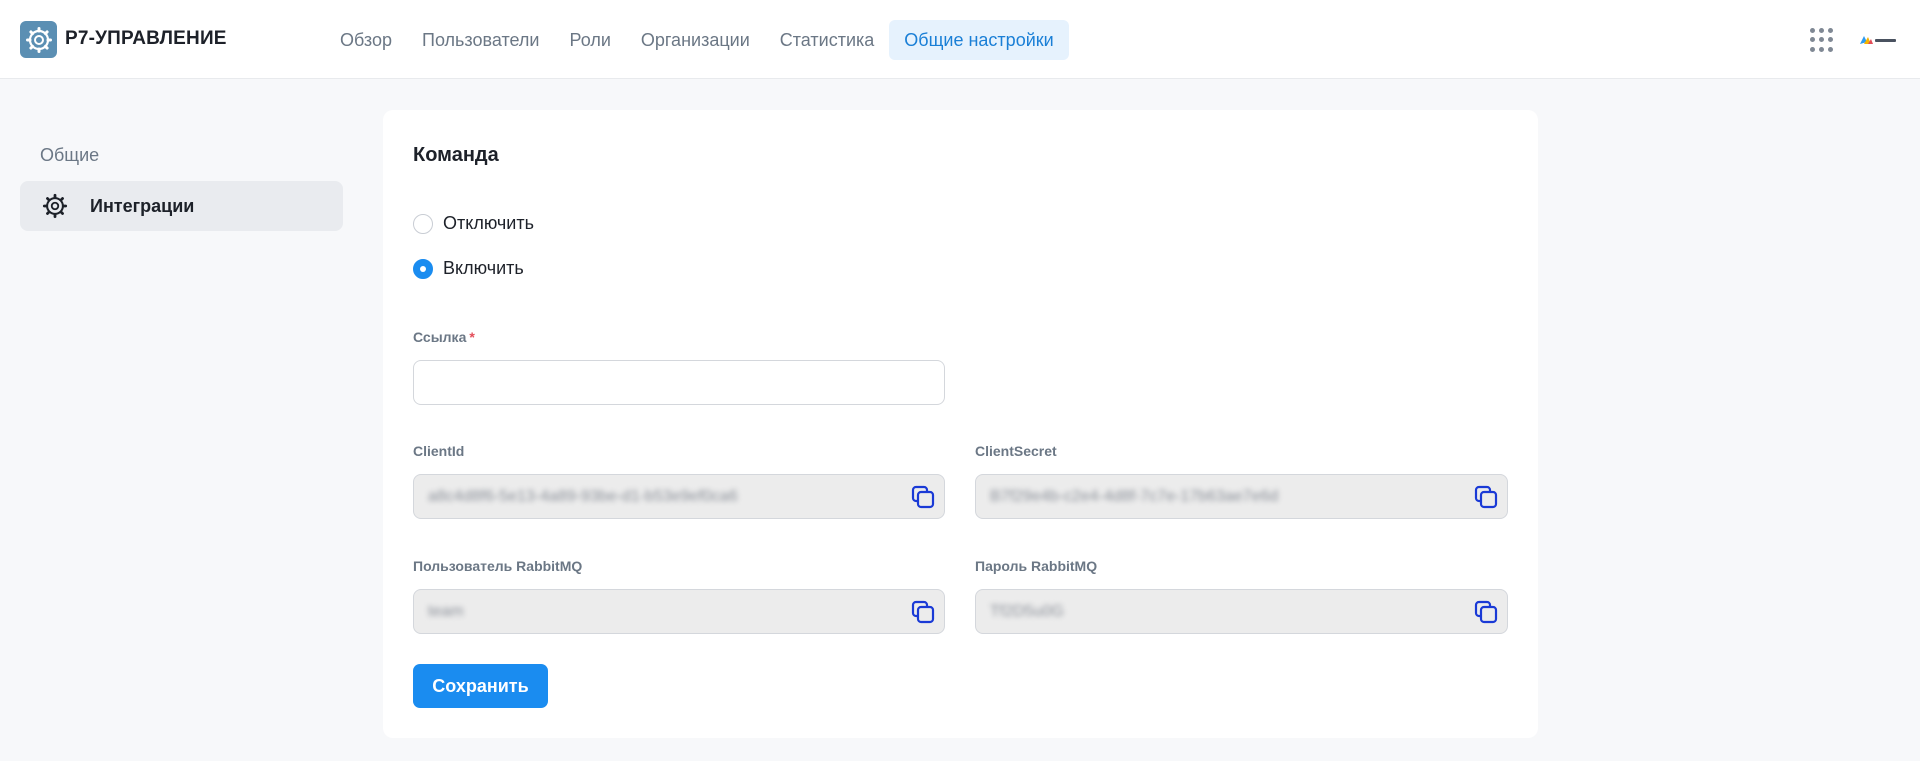 The width and height of the screenshot is (1920, 761). What do you see at coordinates (679, 611) in the screenshot?
I see `rabbit-user-field: team` at bounding box center [679, 611].